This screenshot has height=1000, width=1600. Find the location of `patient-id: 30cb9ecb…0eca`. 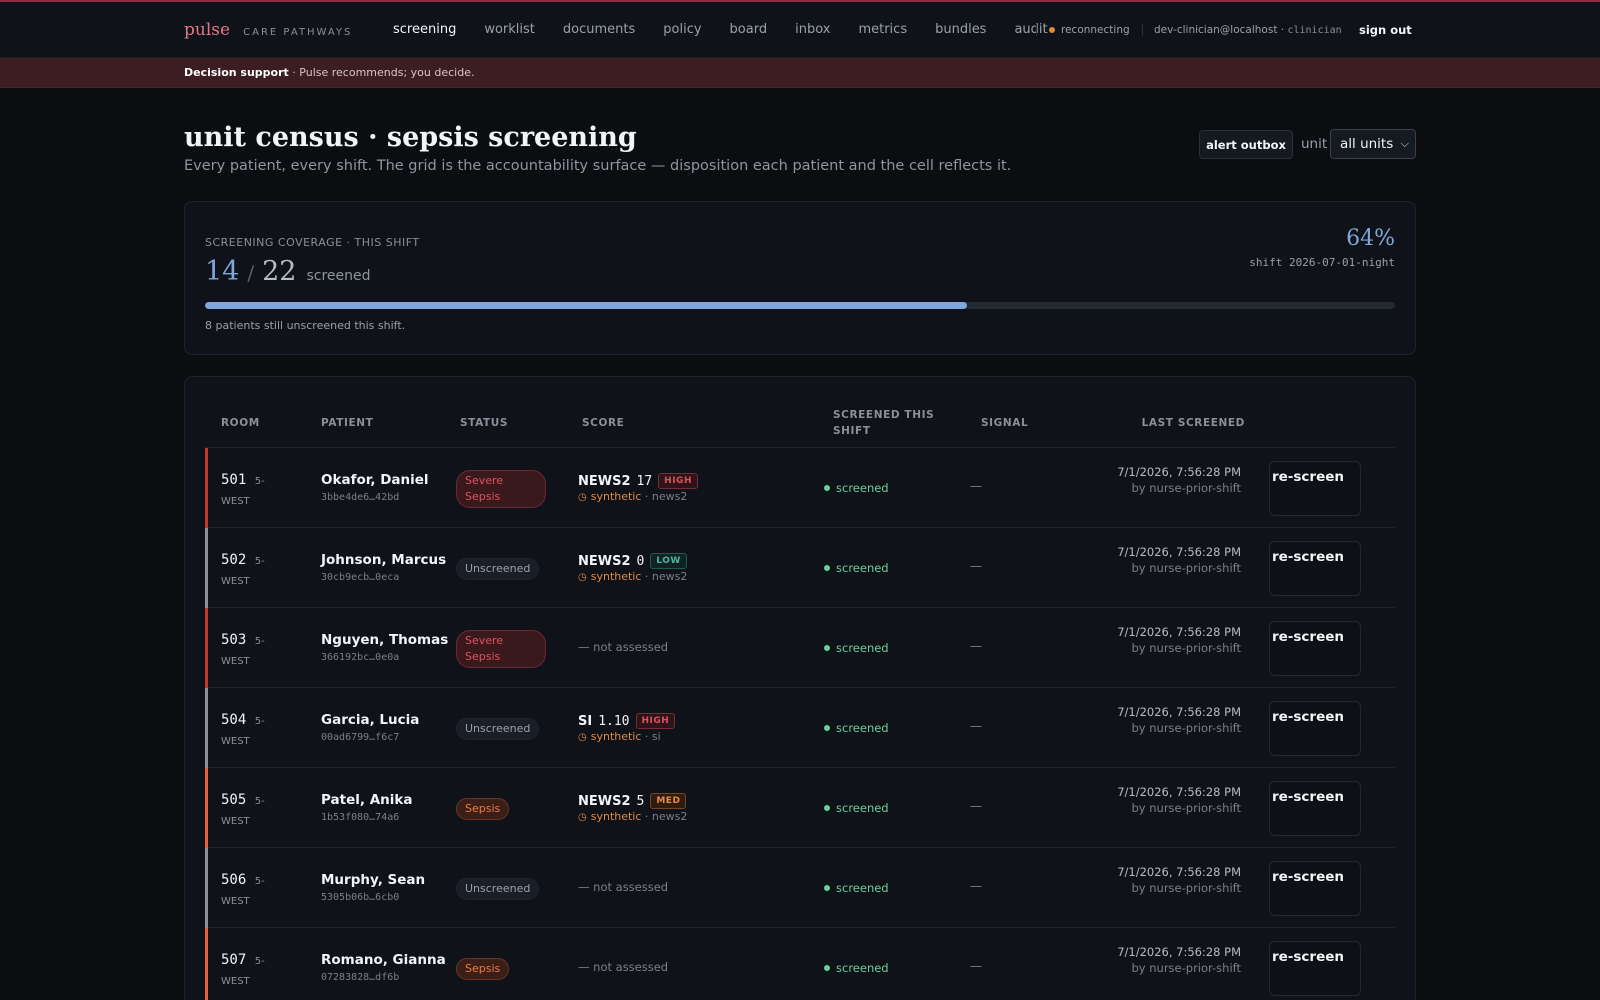

patient-id: 30cb9ecb…0eca is located at coordinates (360, 577).